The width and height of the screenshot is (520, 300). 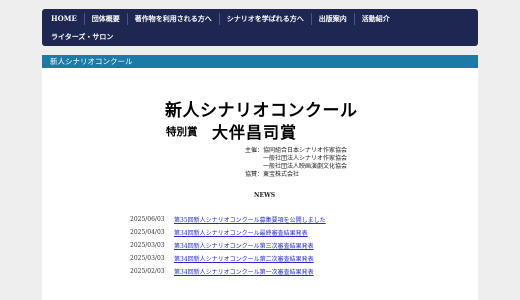 I want to click on news-heading: NEWS, so click(x=265, y=195).